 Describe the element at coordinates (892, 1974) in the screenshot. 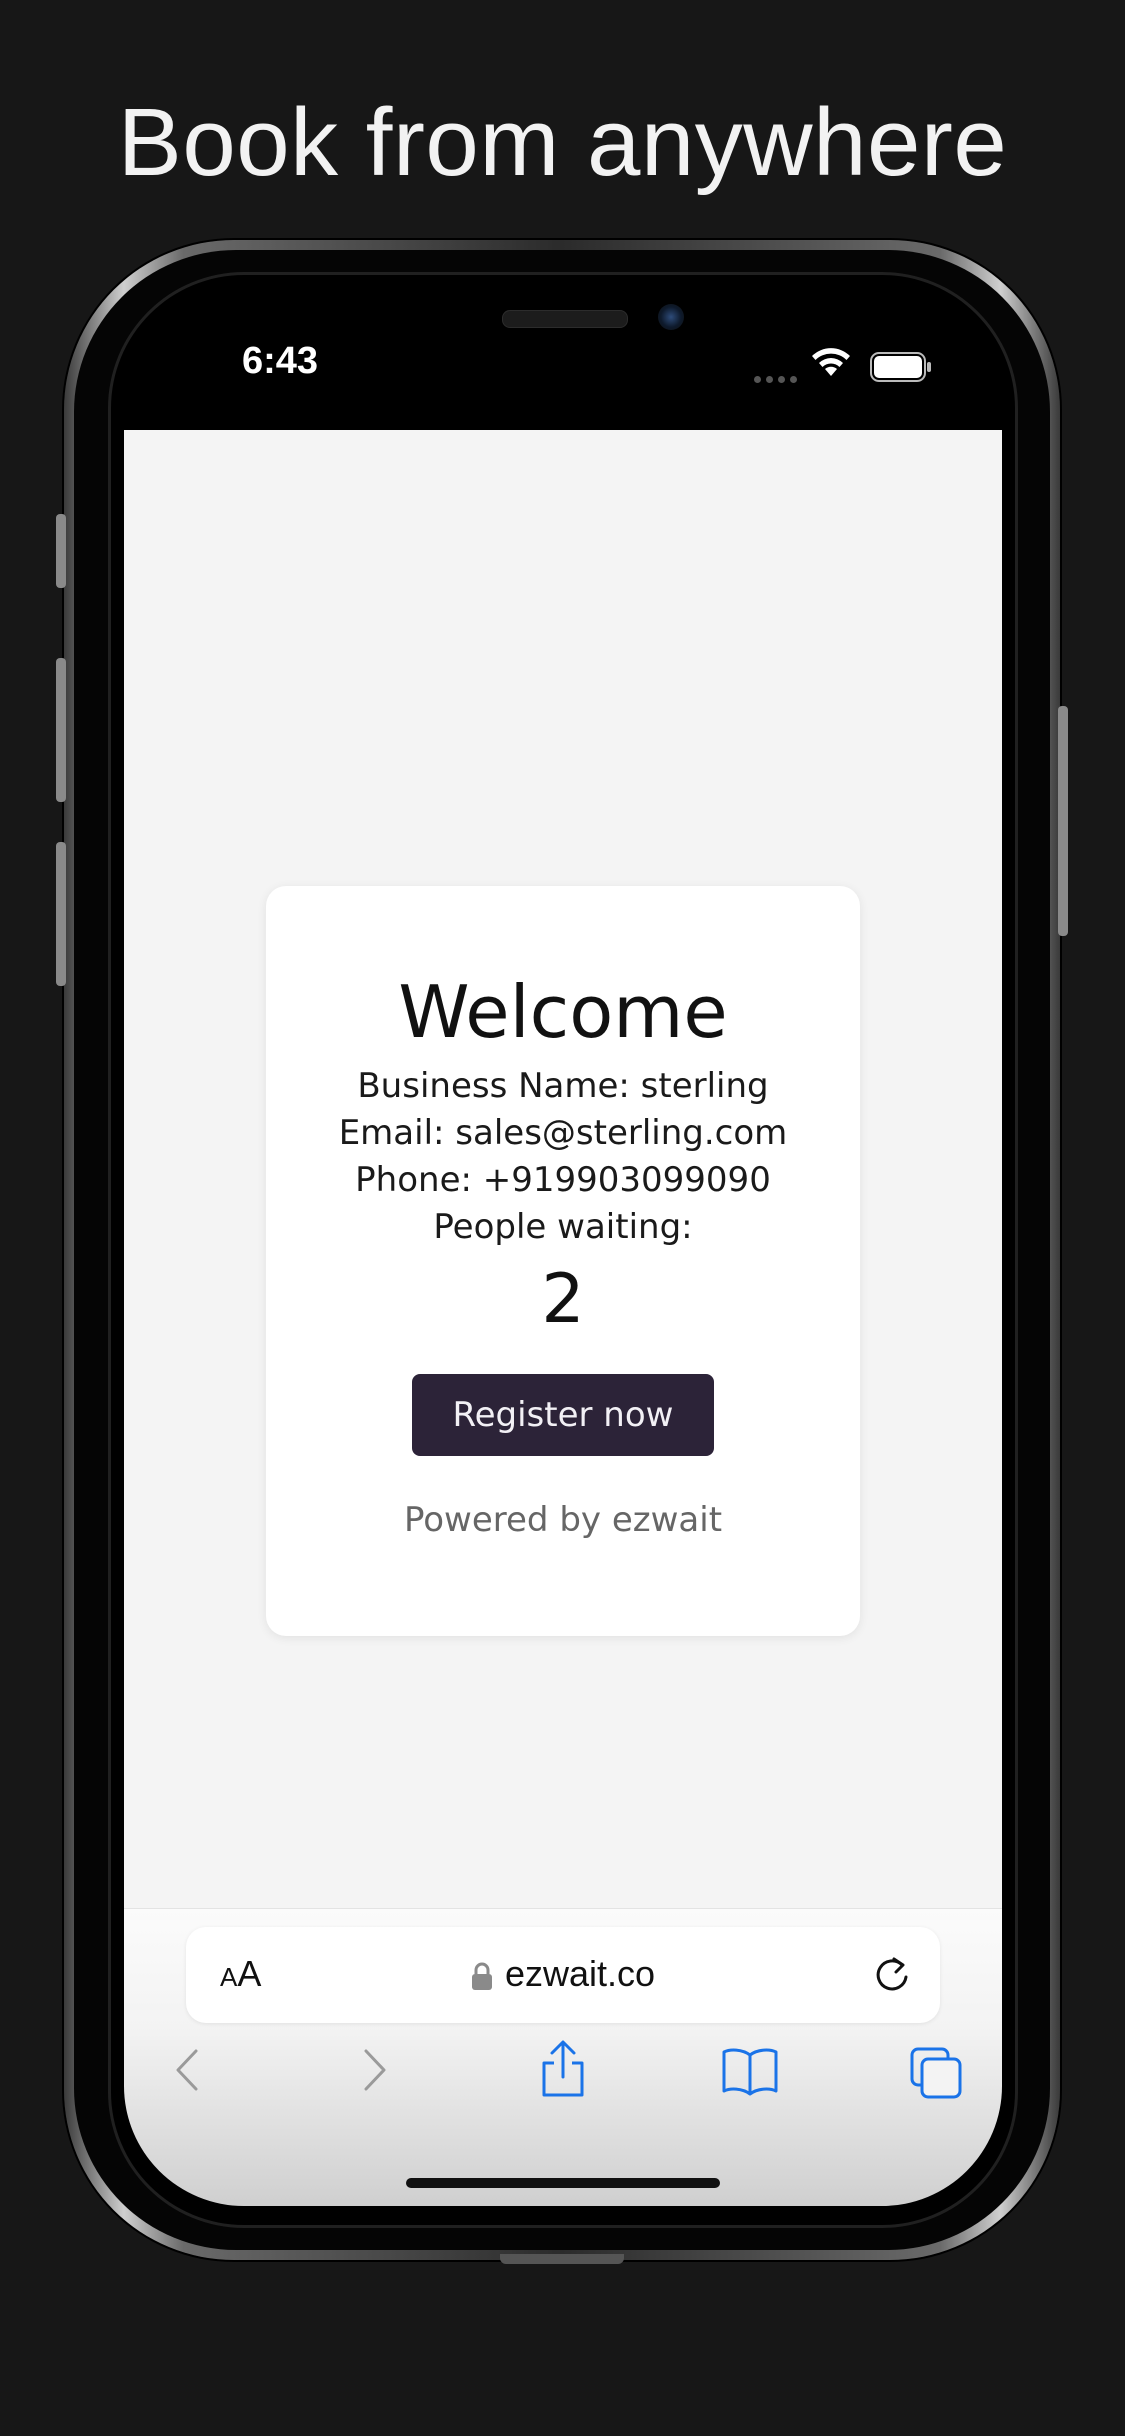

I see `reload-icon` at that location.